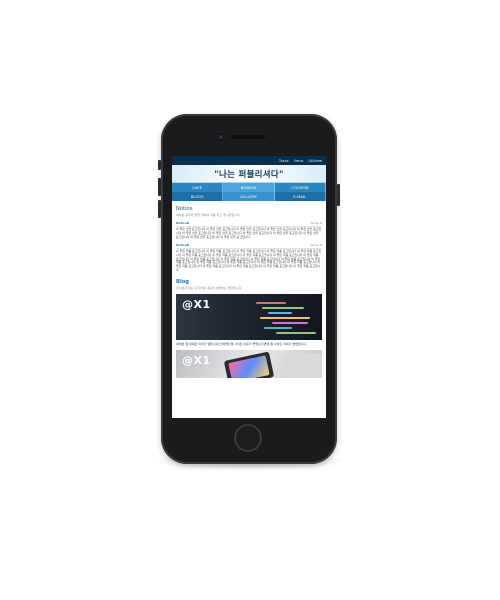 Image resolution: width=500 pixels, height=600 pixels. I want to click on volume-up-button, so click(159, 187).